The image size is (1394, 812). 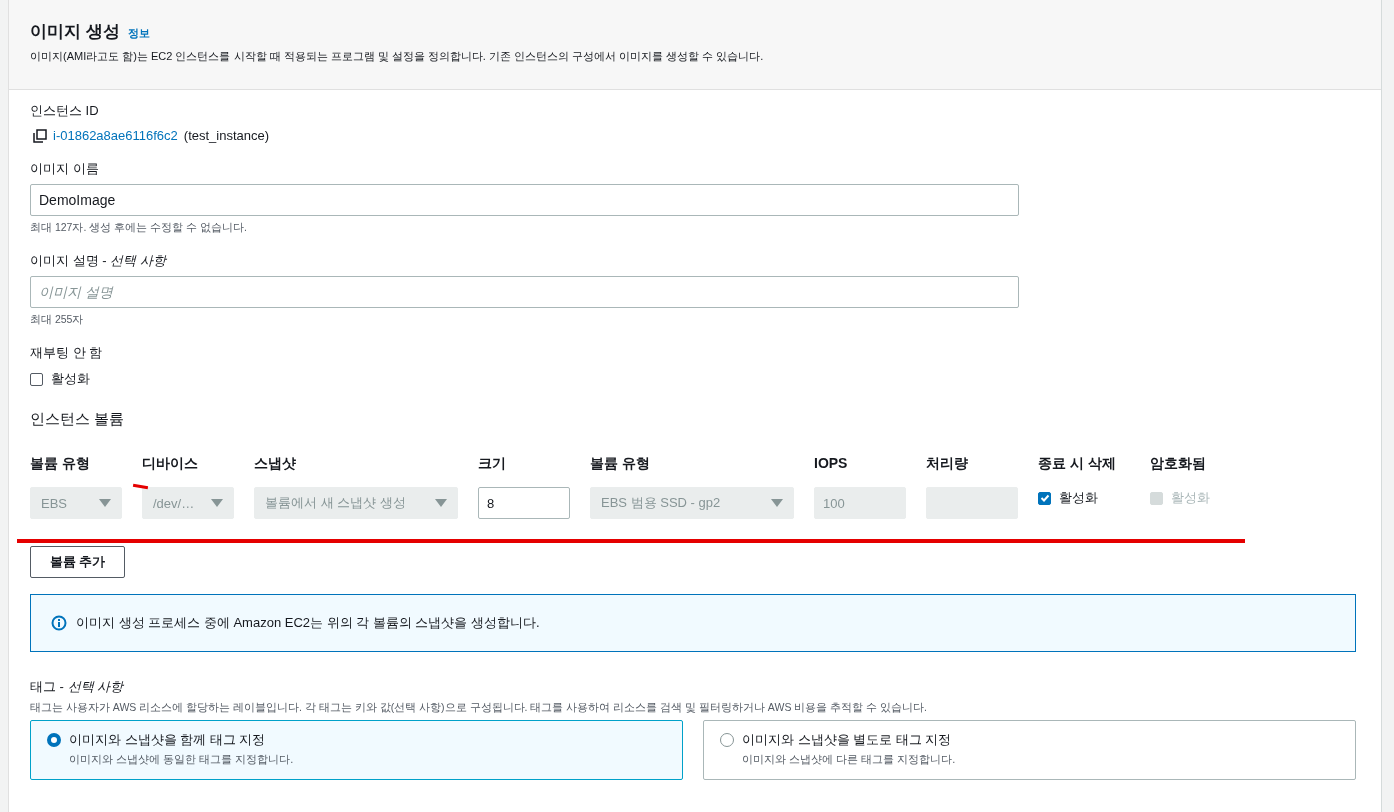 What do you see at coordinates (140, 486) in the screenshot?
I see `annotation-mark` at bounding box center [140, 486].